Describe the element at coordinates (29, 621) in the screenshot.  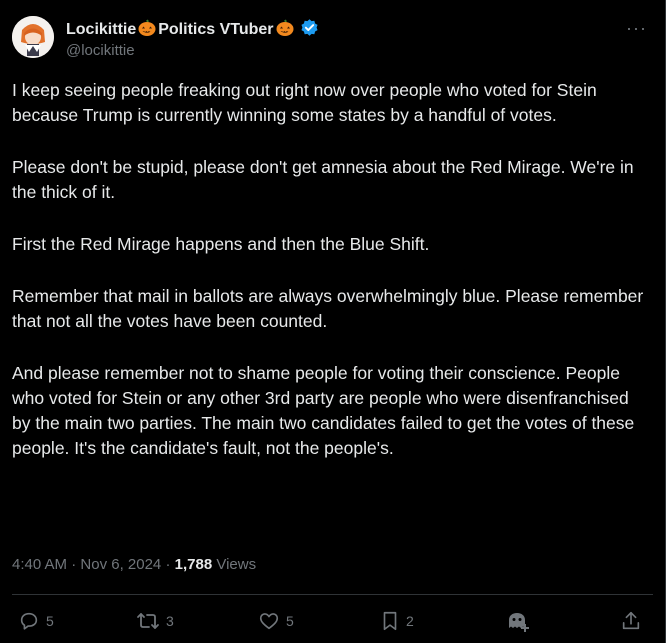
I see `reply-icon` at that location.